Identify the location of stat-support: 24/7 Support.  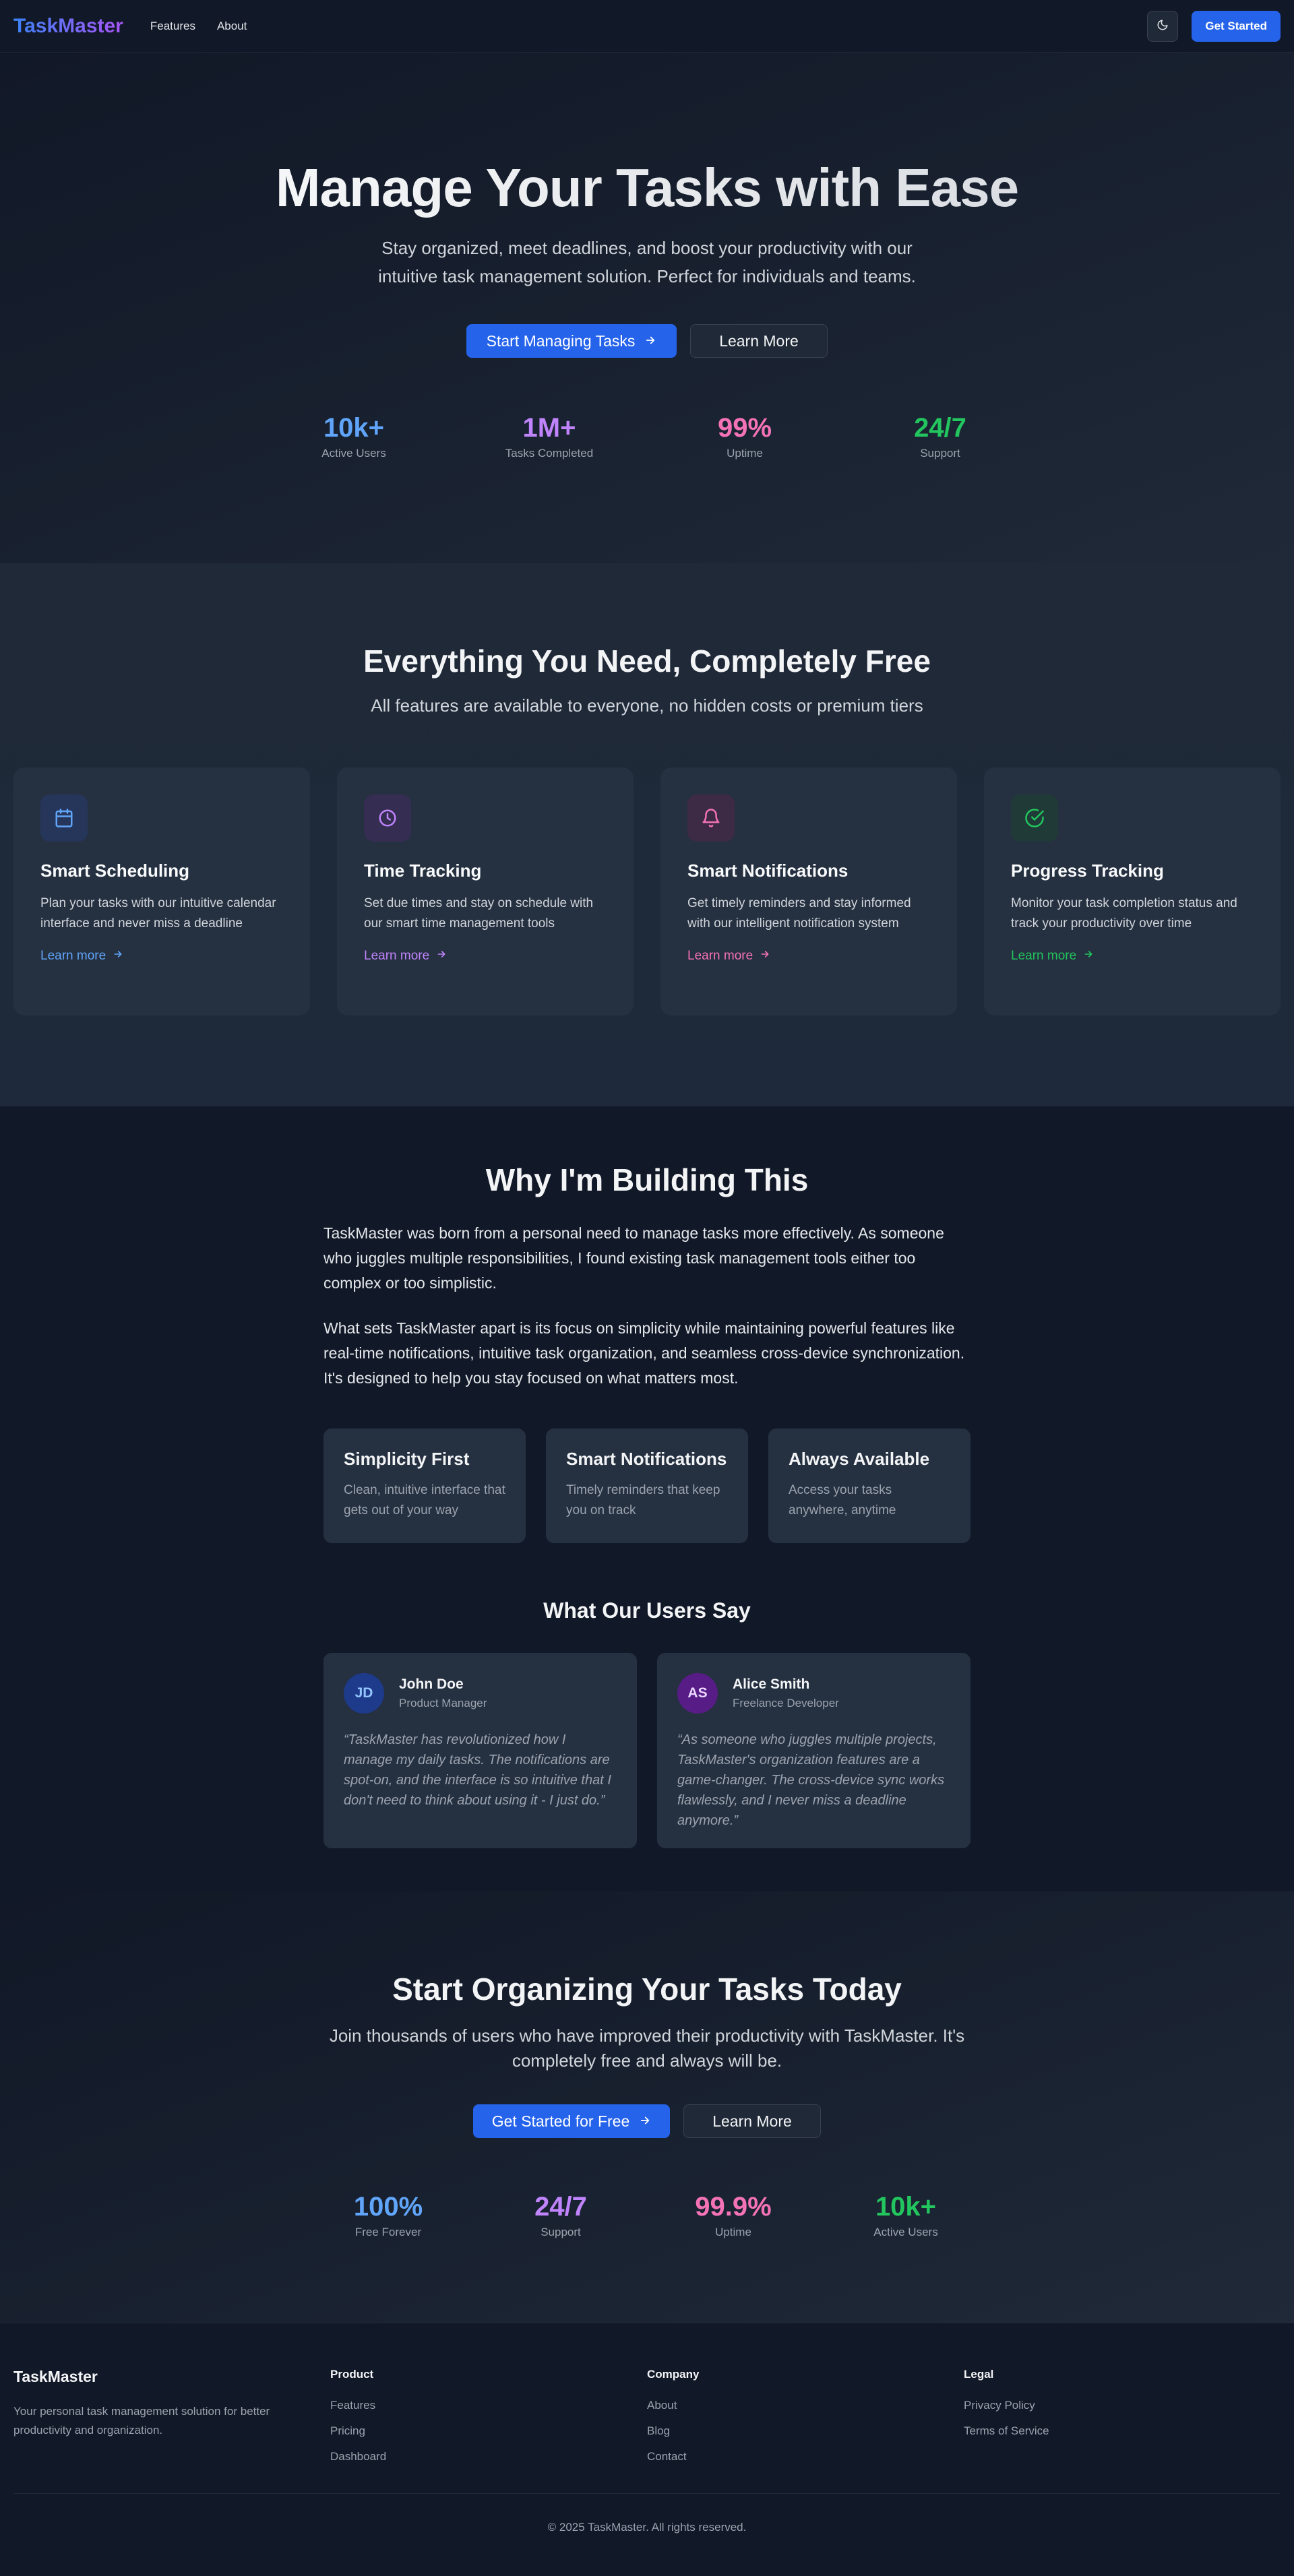
(560, 2215).